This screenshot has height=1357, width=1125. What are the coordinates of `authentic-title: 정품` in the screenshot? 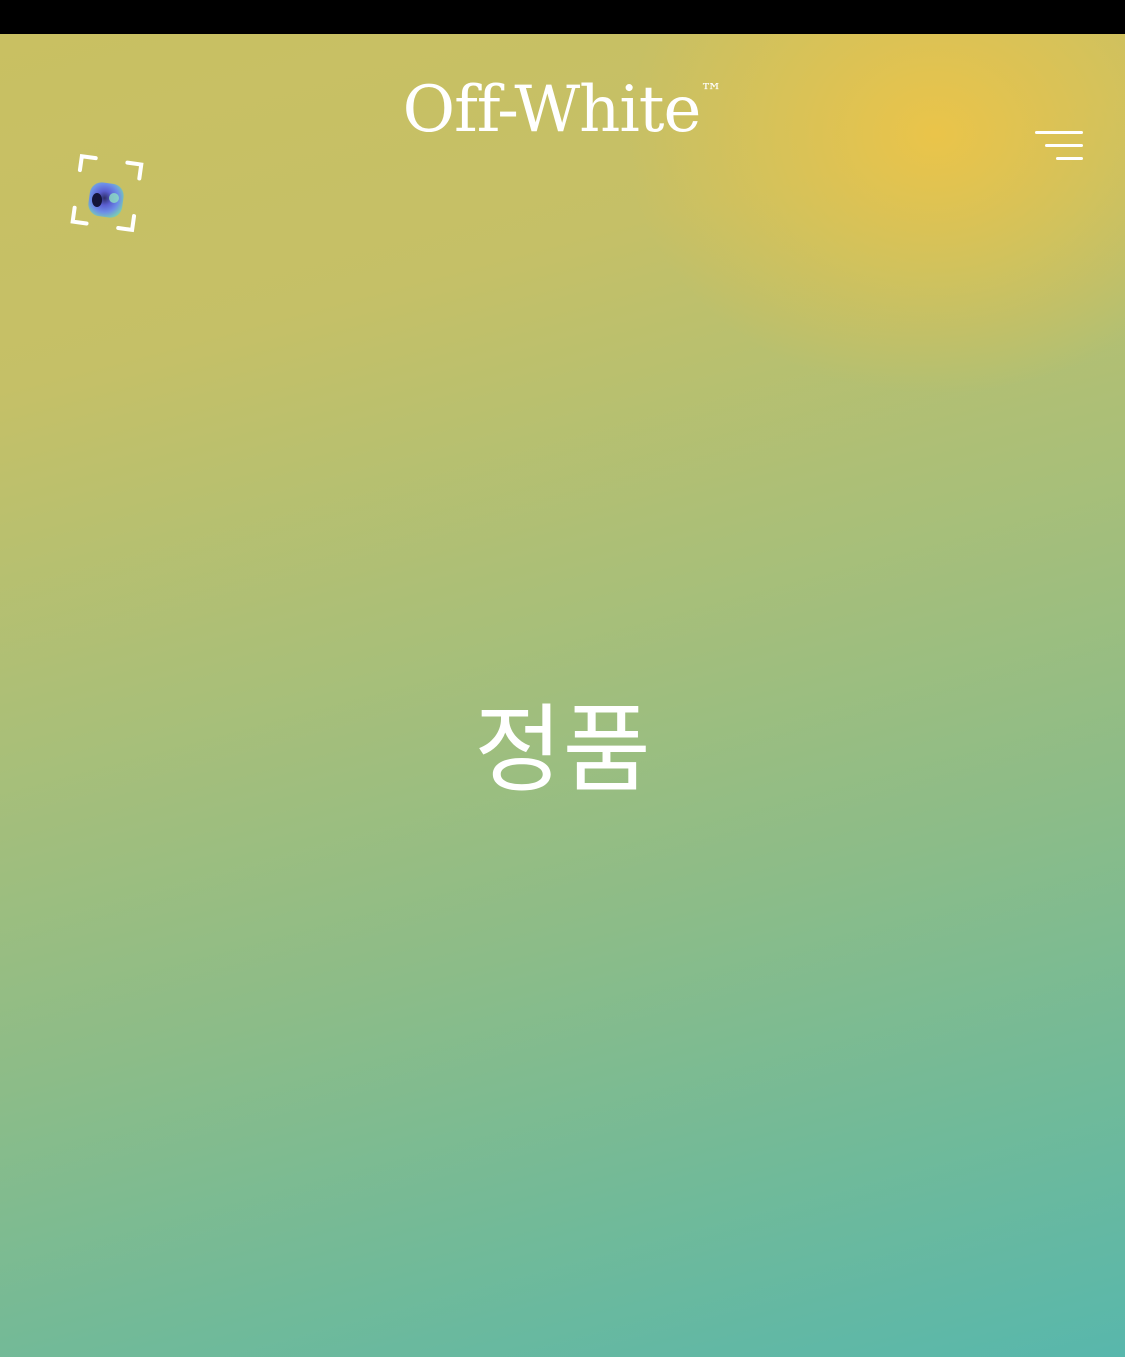 It's located at (562, 750).